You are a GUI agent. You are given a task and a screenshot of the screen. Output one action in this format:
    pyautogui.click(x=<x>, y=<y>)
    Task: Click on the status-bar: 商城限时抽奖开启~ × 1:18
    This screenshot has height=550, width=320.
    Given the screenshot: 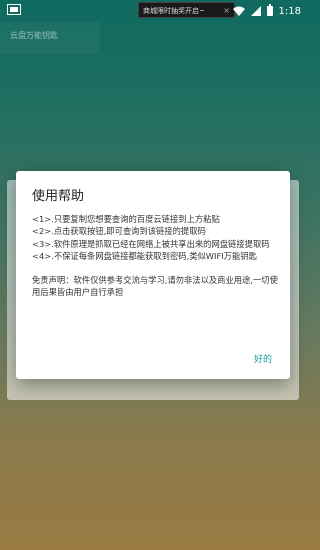 What is the action you would take?
    pyautogui.click(x=153, y=11)
    